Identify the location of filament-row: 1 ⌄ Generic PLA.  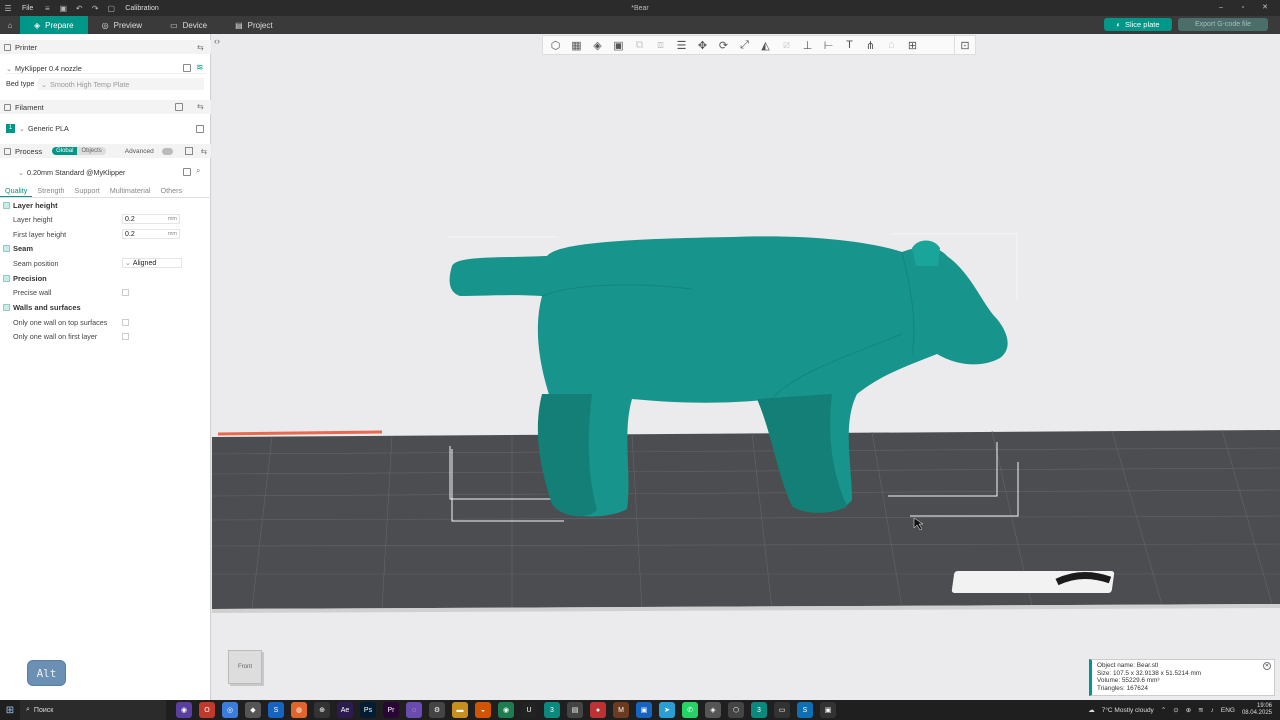
(111, 128).